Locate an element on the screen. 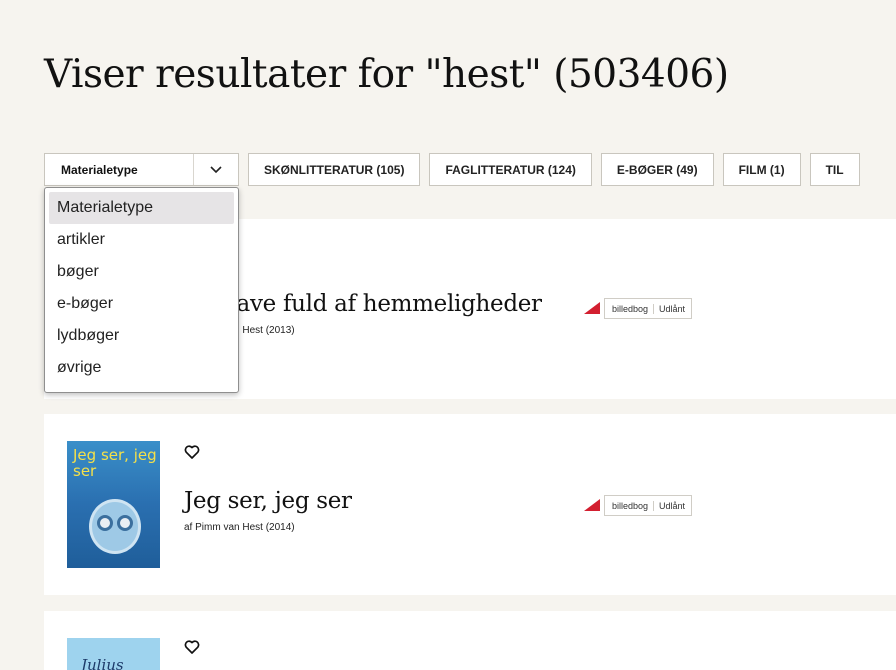 This screenshot has height=670, width=896. chevron-down-icon is located at coordinates (215, 169).